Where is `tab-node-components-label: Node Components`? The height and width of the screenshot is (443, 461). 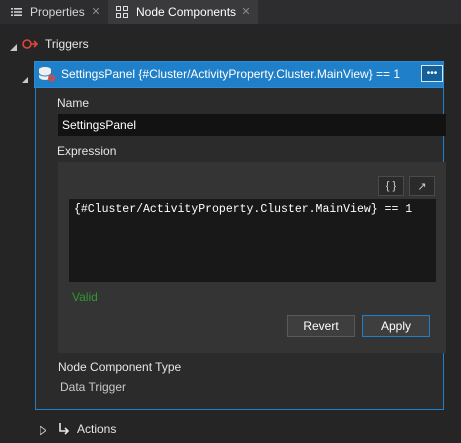 tab-node-components-label: Node Components is located at coordinates (186, 12).